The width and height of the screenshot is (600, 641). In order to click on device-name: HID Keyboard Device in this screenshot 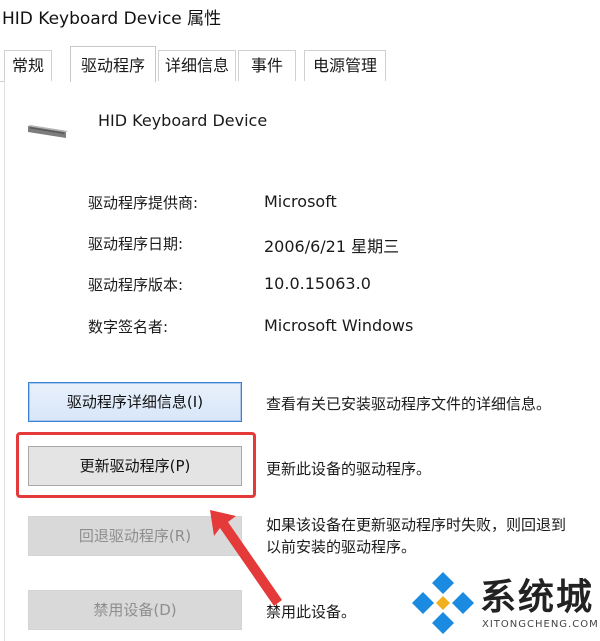, I will do `click(183, 120)`.